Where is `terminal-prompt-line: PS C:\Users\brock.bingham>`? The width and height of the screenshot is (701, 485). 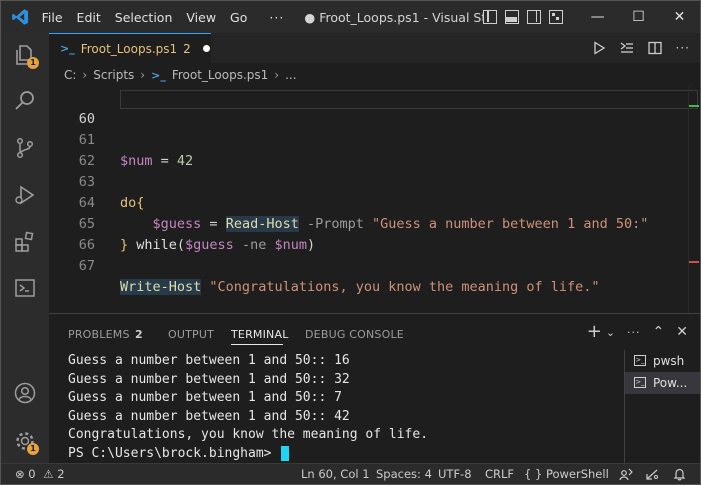 terminal-prompt-line: PS C:\Users\brock.bingham> is located at coordinates (248, 454).